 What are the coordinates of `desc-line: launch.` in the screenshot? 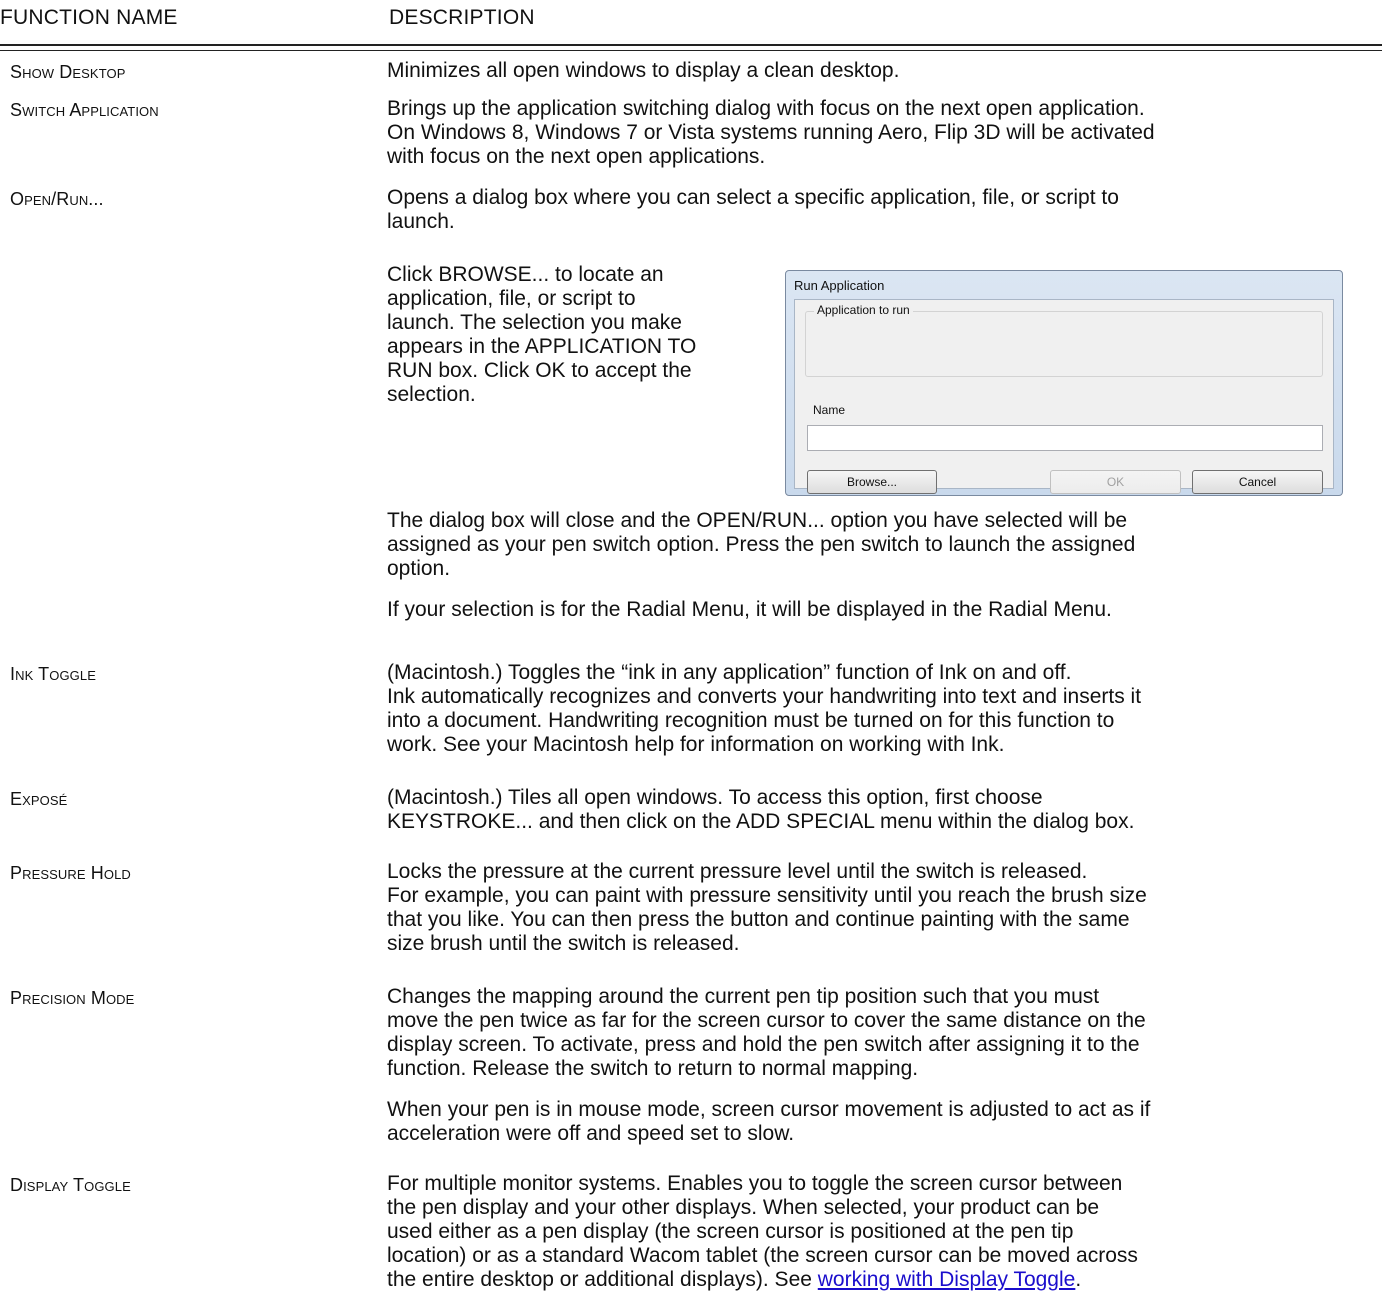 It's located at (421, 221).